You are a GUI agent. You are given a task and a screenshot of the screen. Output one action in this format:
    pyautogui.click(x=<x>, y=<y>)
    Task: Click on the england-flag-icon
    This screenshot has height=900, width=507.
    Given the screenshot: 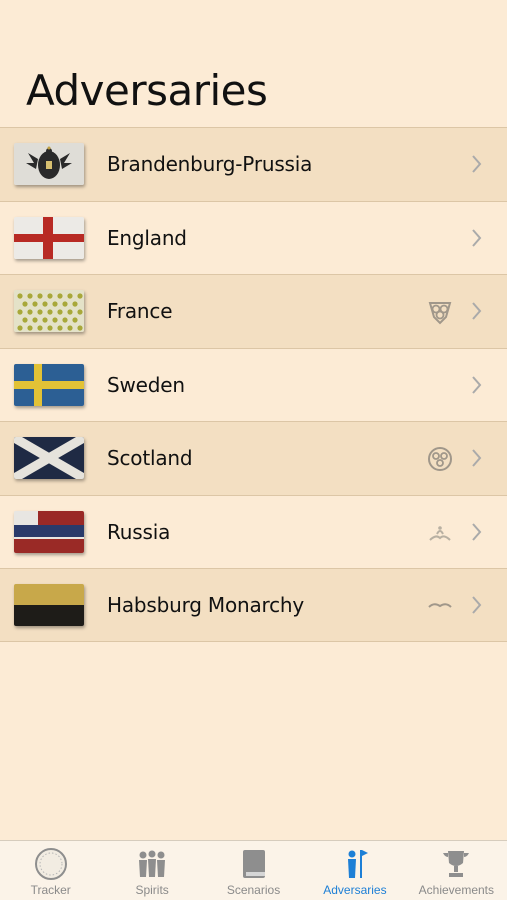 What is the action you would take?
    pyautogui.click(x=49, y=237)
    